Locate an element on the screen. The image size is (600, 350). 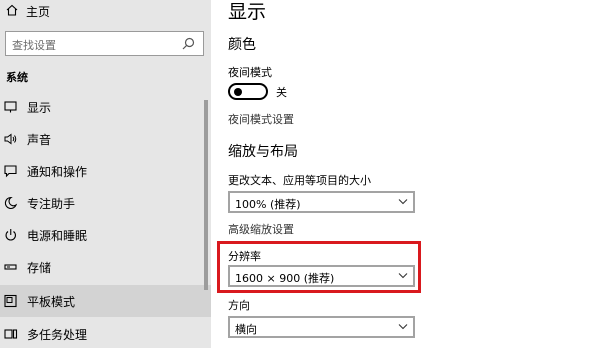
sidebar-item-label: 专注助手 is located at coordinates (51, 204).